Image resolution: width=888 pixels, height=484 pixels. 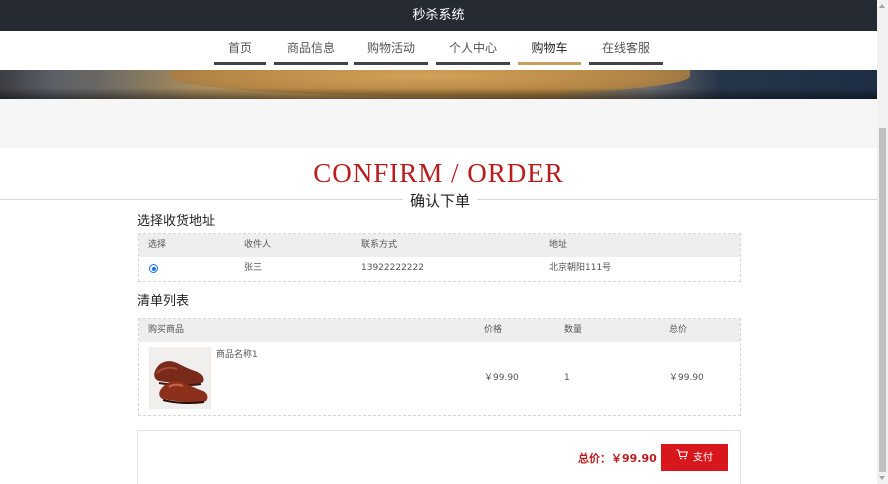 I want to click on address-section-title: 选择收货地址, so click(x=176, y=221).